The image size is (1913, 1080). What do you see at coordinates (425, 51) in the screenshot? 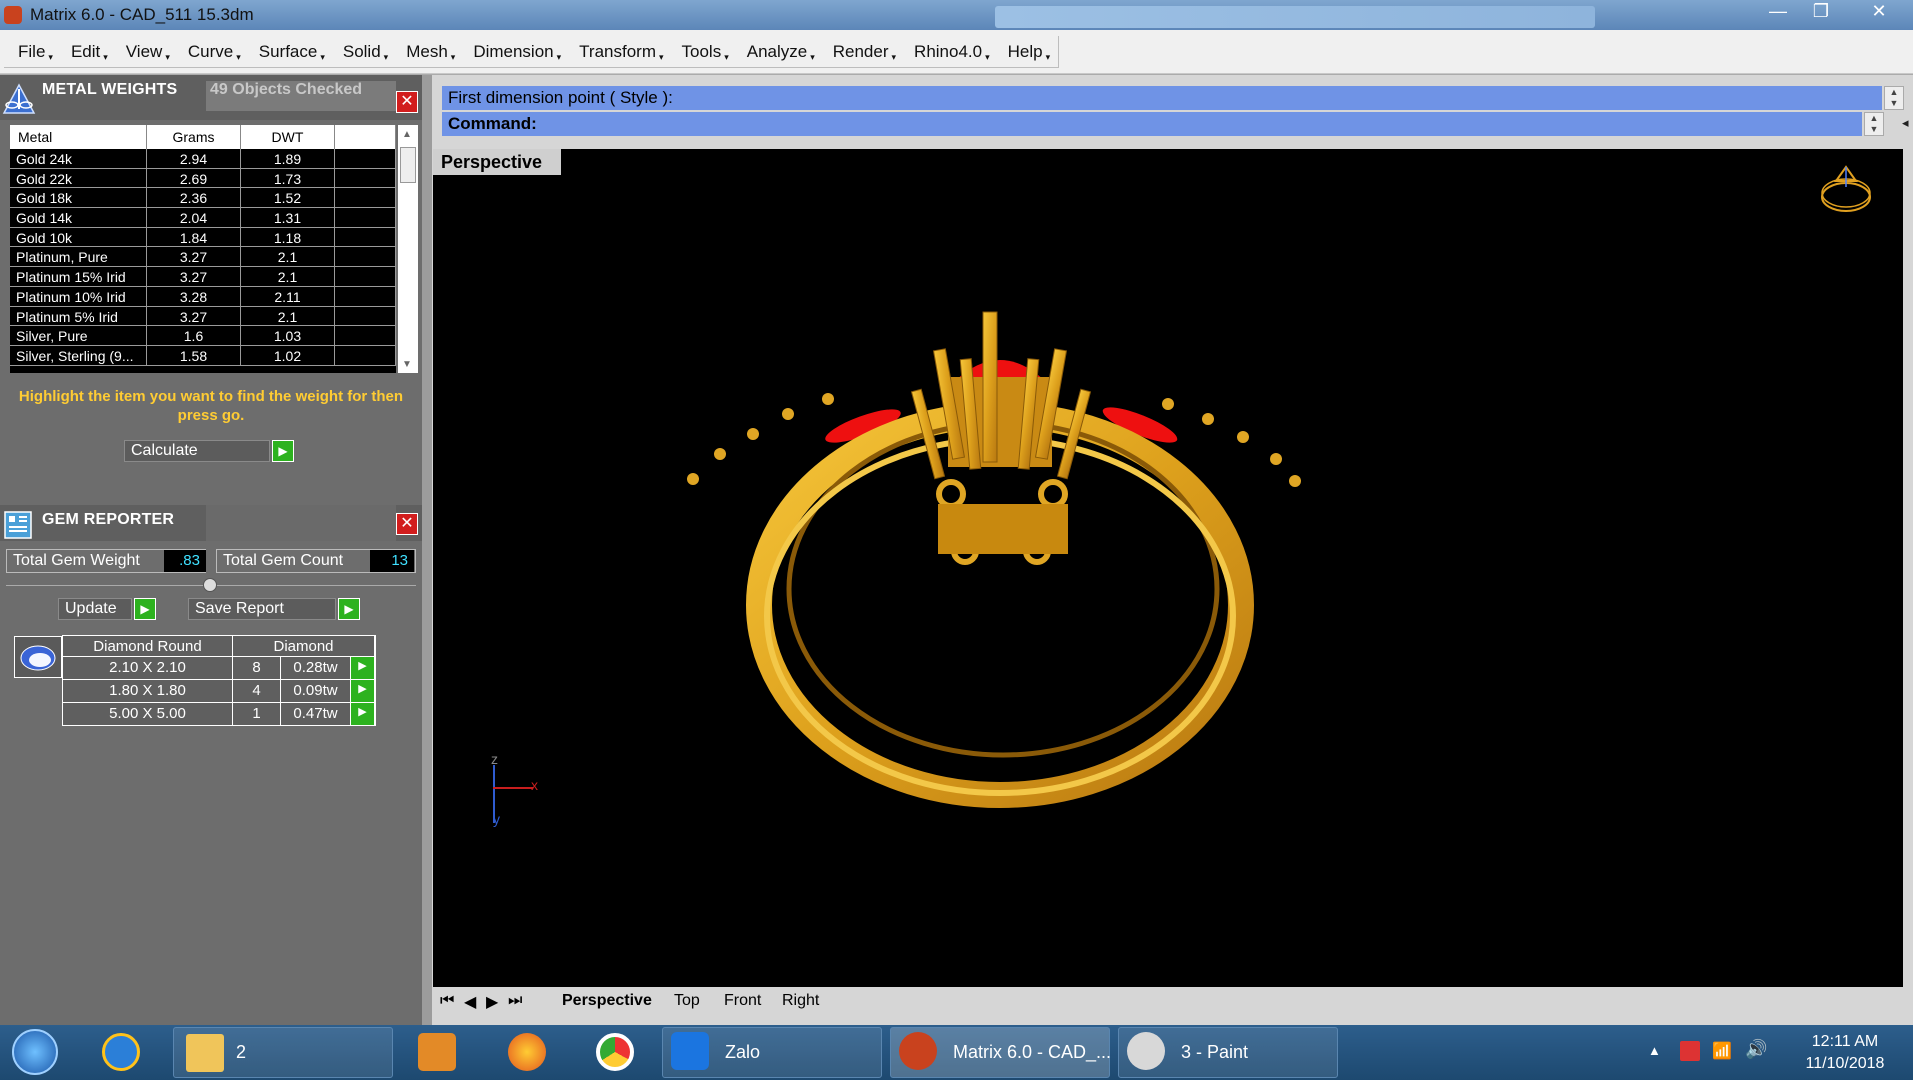
I see `menu-mesh: Mesh` at bounding box center [425, 51].